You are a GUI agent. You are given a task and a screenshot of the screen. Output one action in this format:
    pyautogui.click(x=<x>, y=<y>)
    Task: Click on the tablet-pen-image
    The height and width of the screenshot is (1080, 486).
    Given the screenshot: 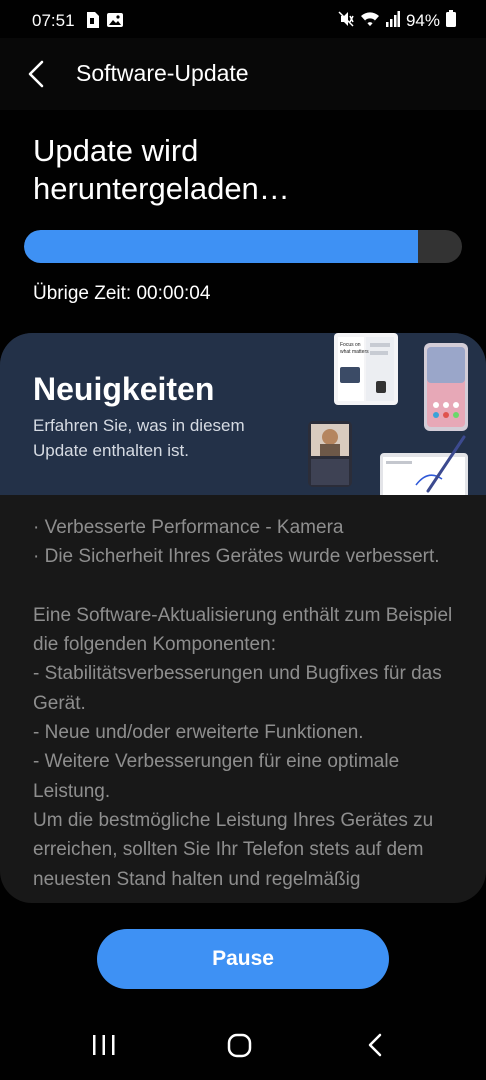 What is the action you would take?
    pyautogui.click(x=424, y=465)
    